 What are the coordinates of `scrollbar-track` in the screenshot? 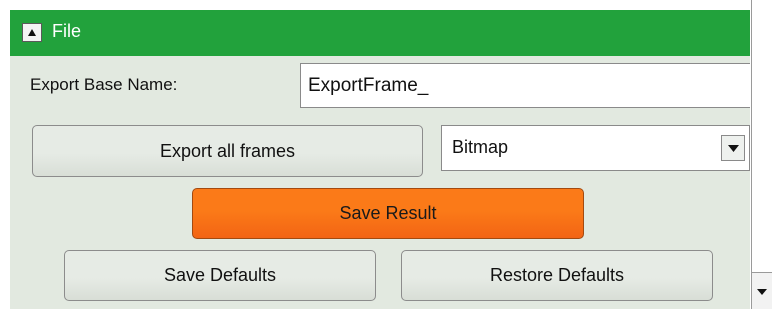 It's located at (751, 154).